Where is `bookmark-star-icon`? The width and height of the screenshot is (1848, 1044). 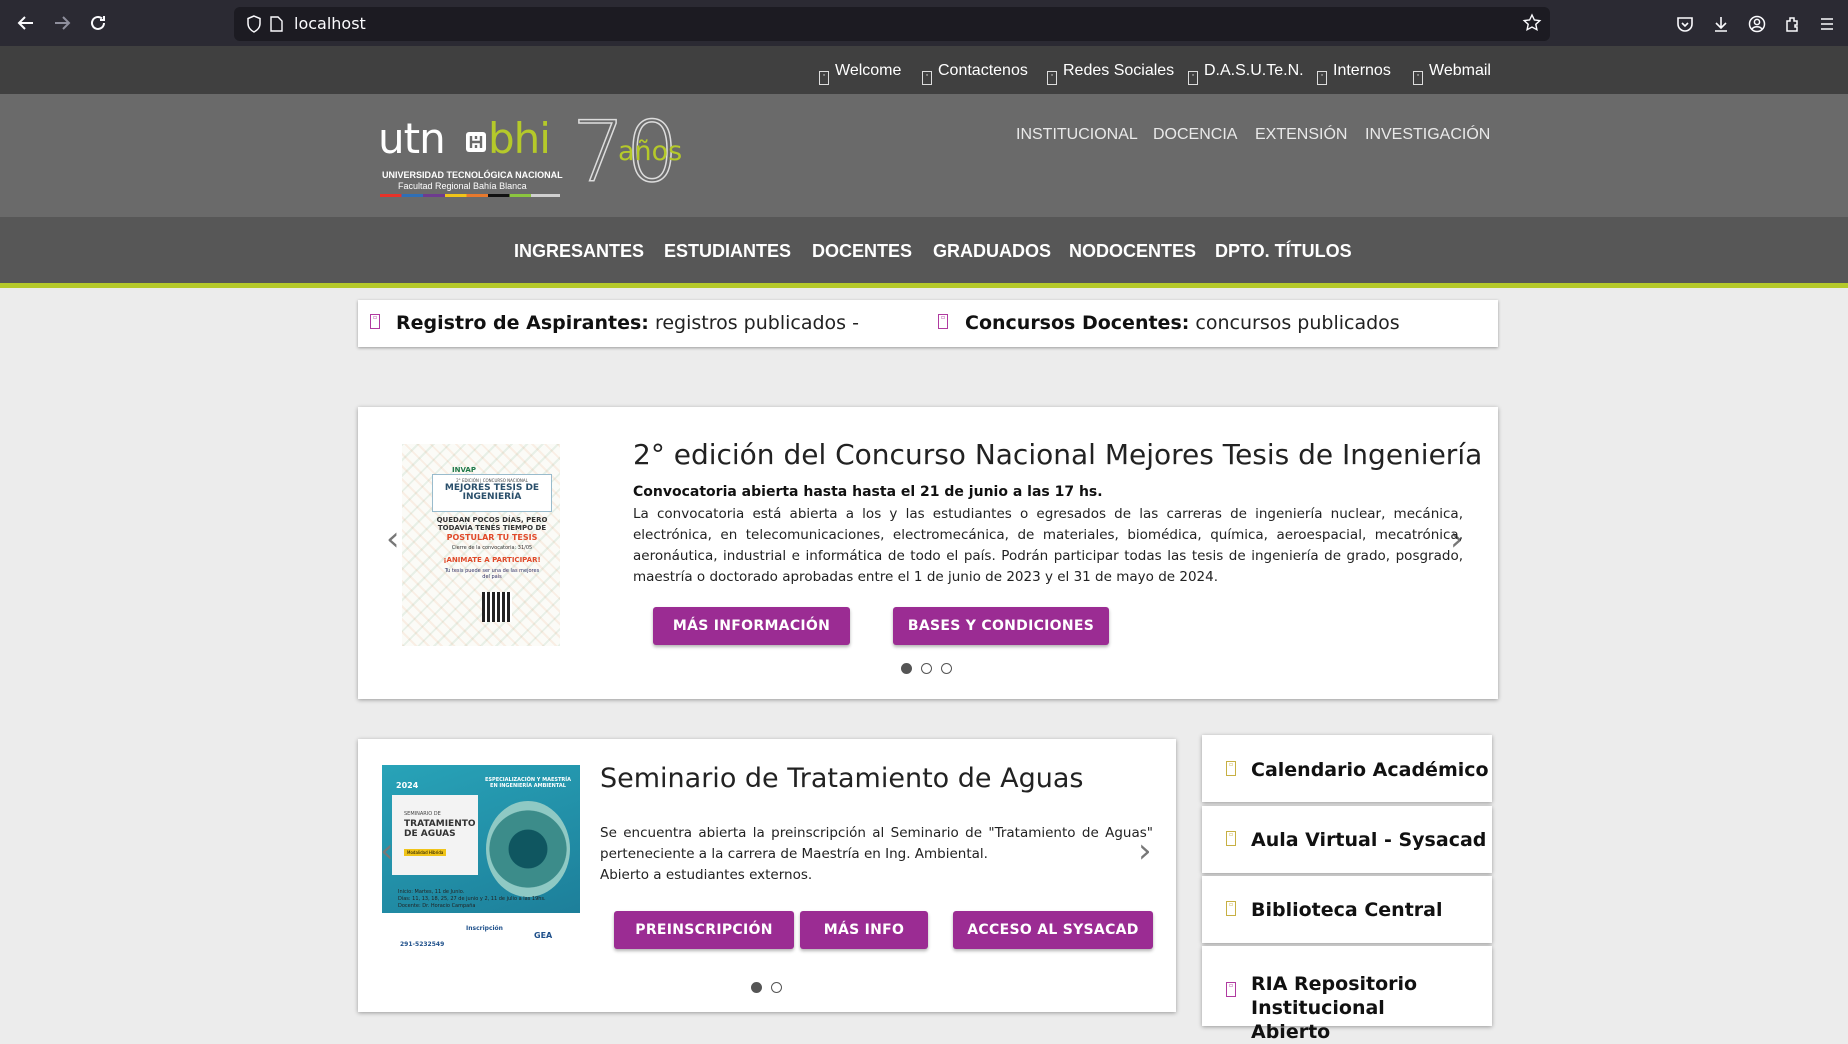 bookmark-star-icon is located at coordinates (1532, 25).